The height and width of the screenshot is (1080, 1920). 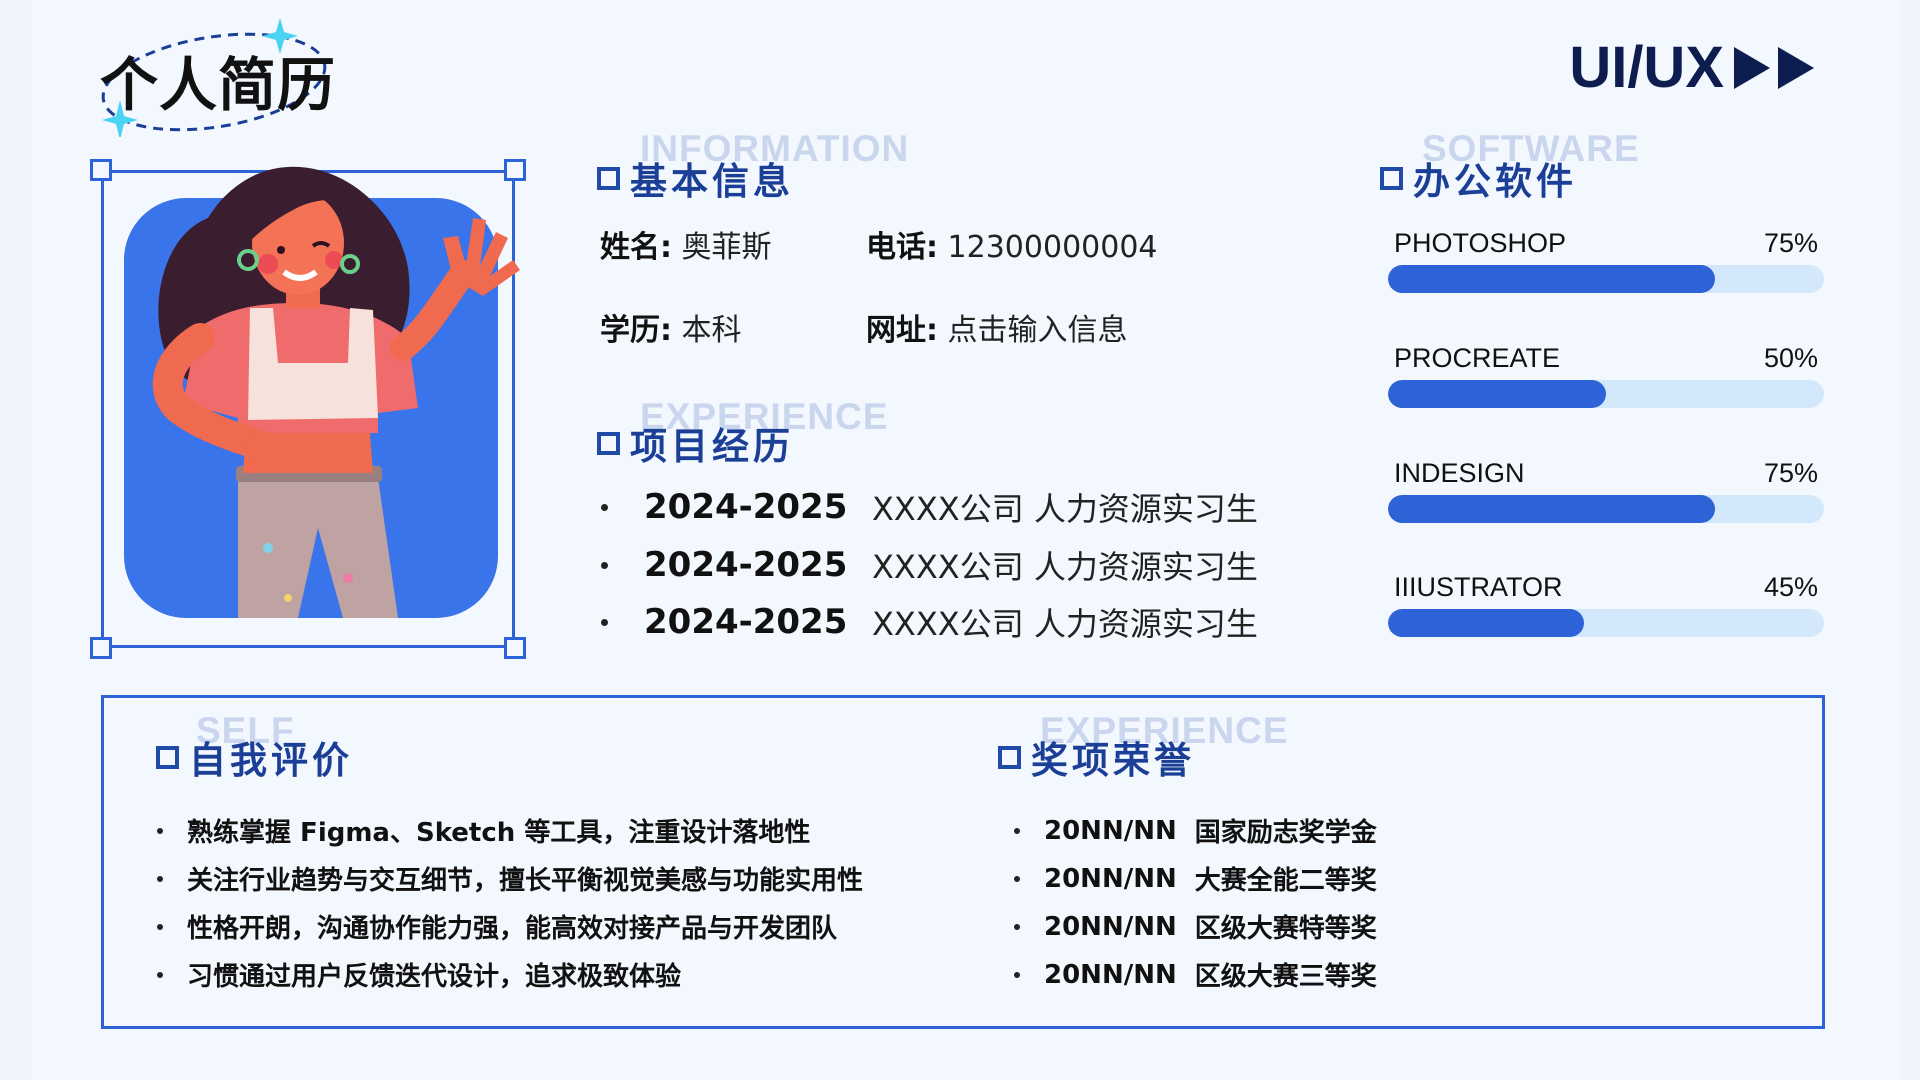 I want to click on awards-title: 奖项荣誉, so click(x=1113, y=760).